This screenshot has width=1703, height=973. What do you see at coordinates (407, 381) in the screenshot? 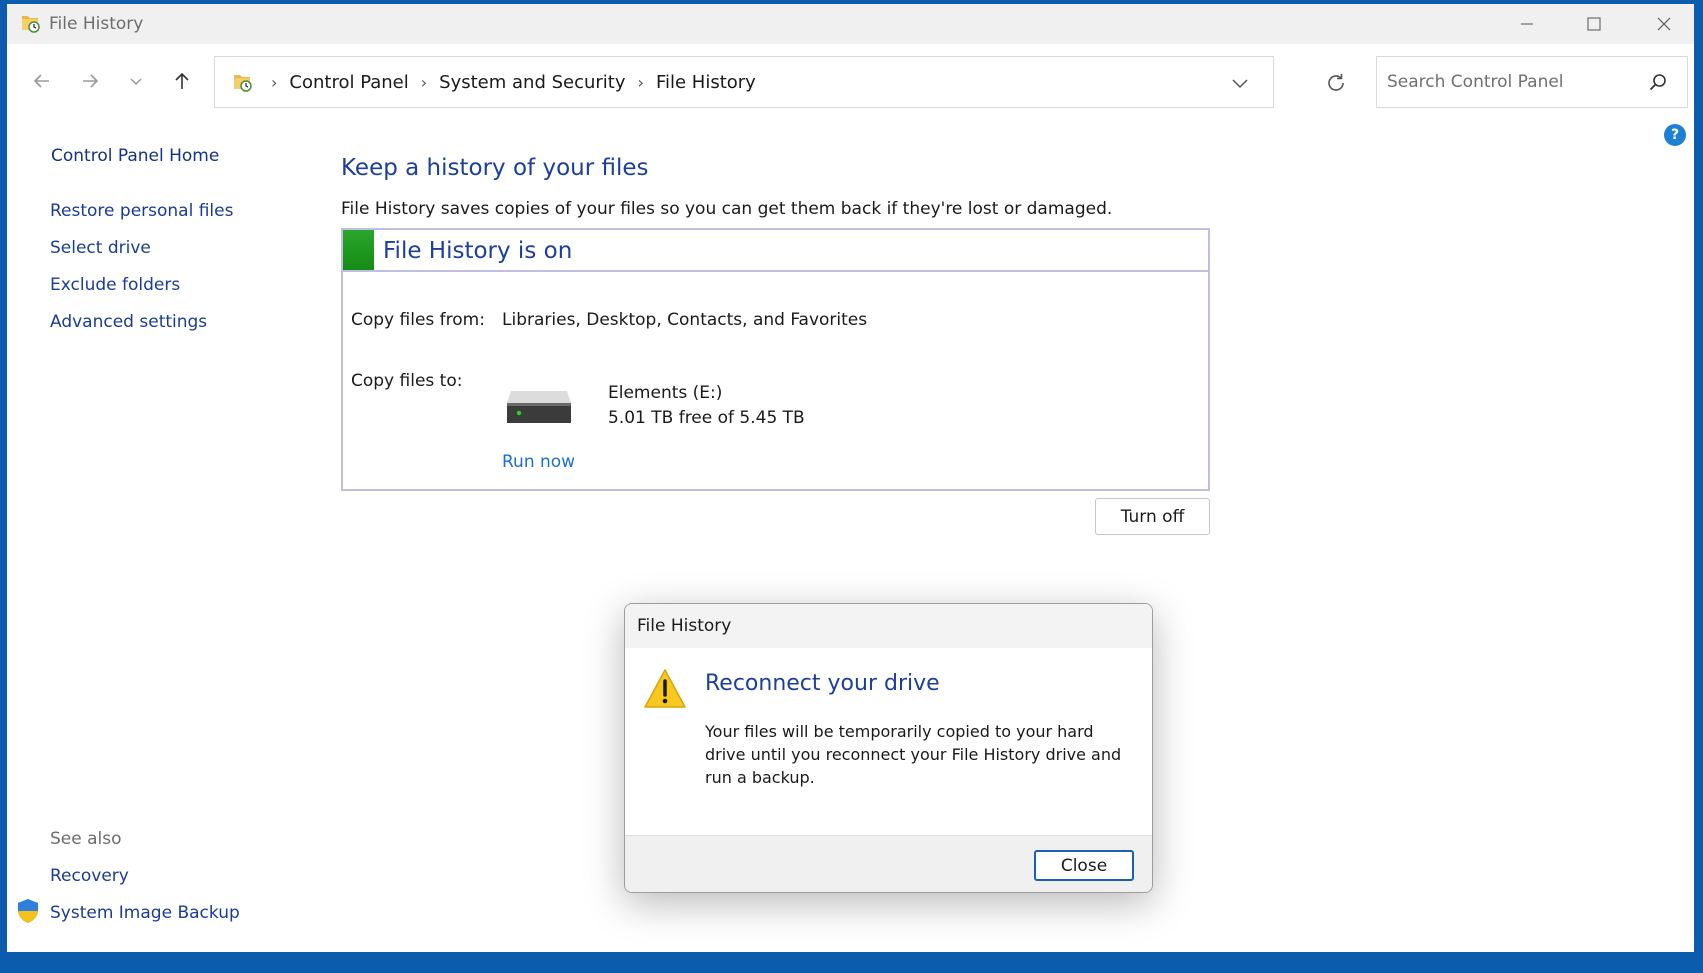
I see `copy-to-label: Copy files to:` at bounding box center [407, 381].